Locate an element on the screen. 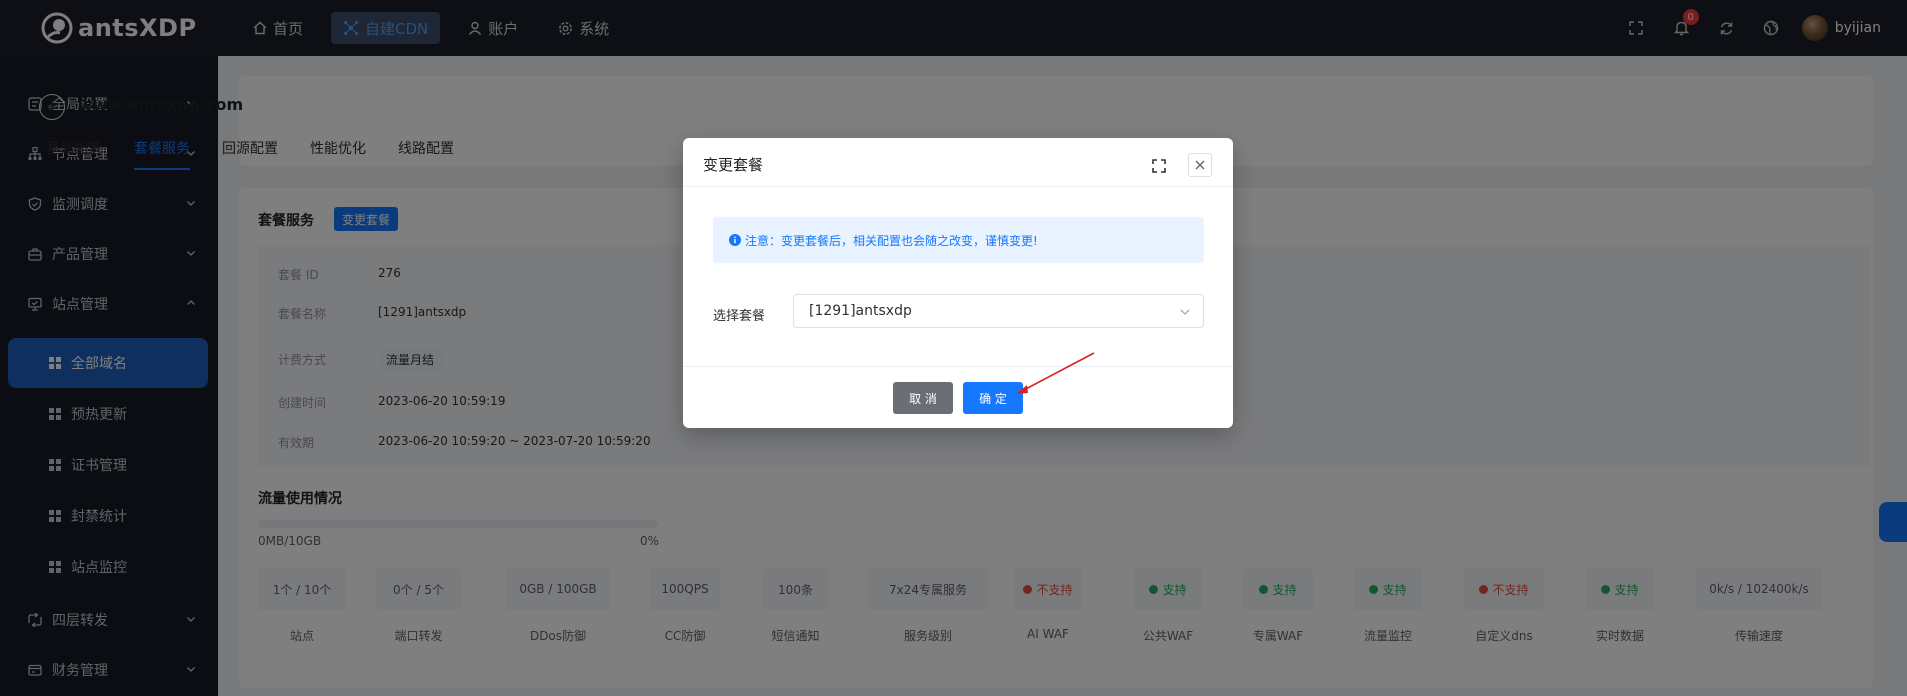  dialog-title: 变更套餐 is located at coordinates (733, 165).